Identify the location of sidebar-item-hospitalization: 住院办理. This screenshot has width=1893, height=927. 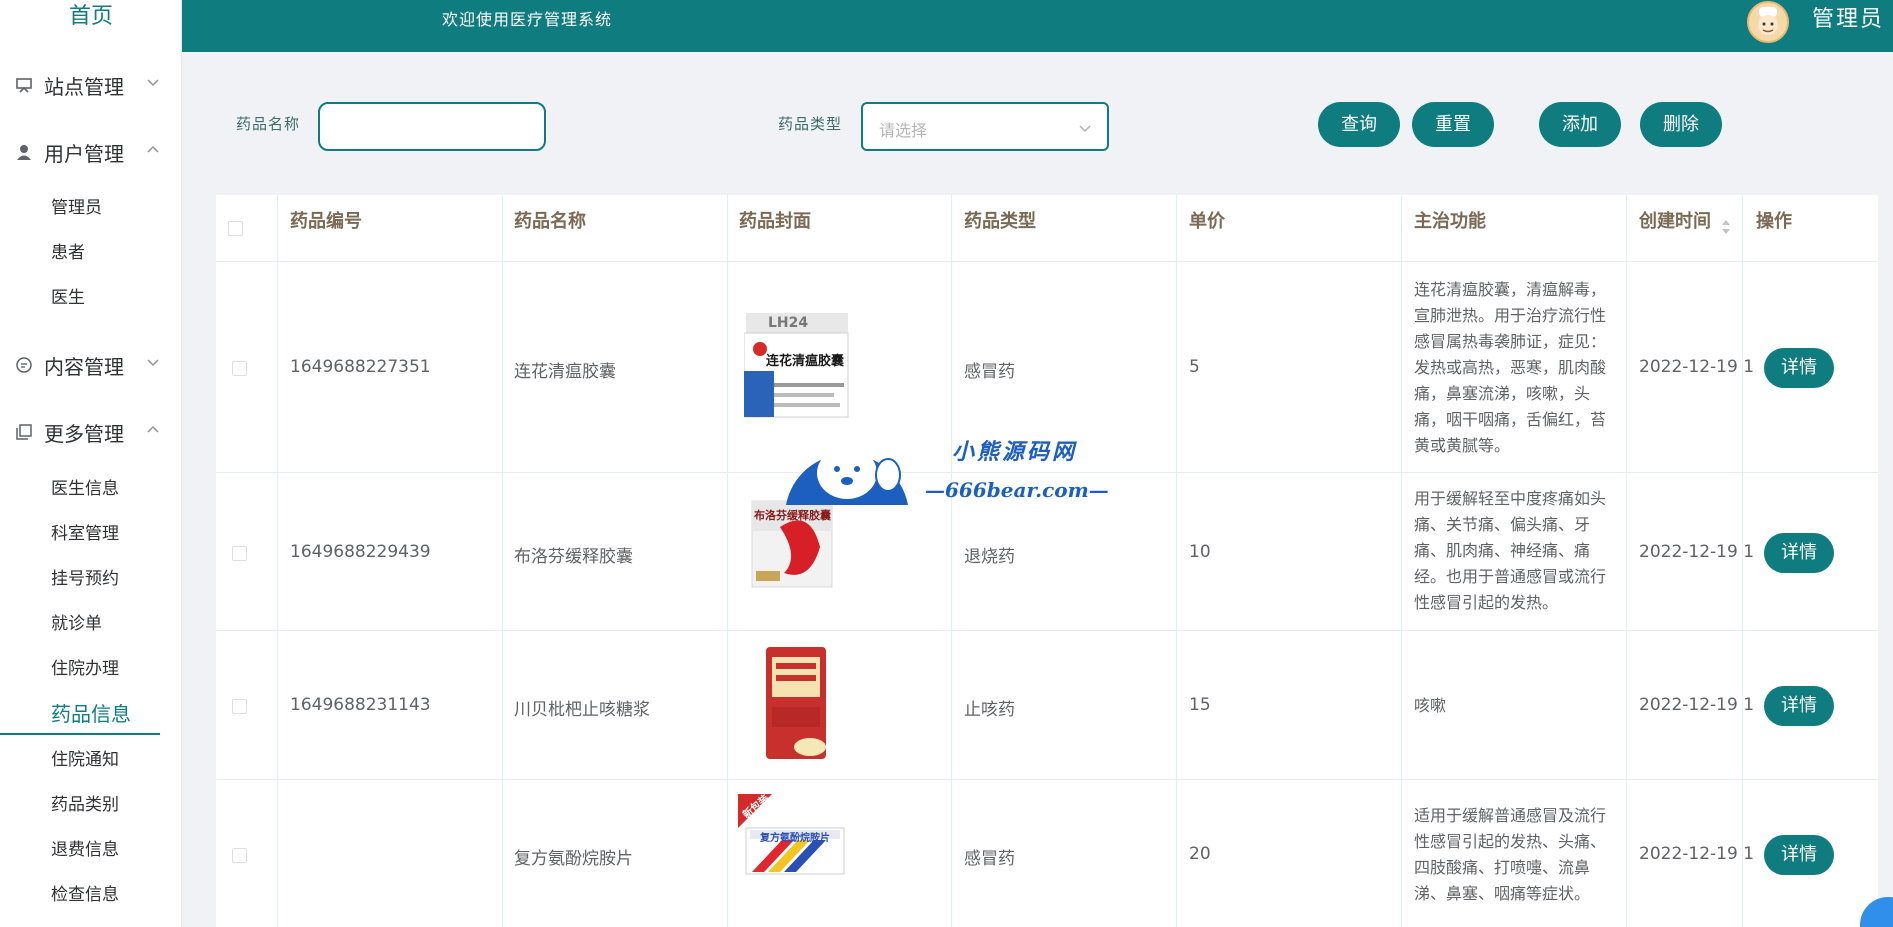
(91, 669).